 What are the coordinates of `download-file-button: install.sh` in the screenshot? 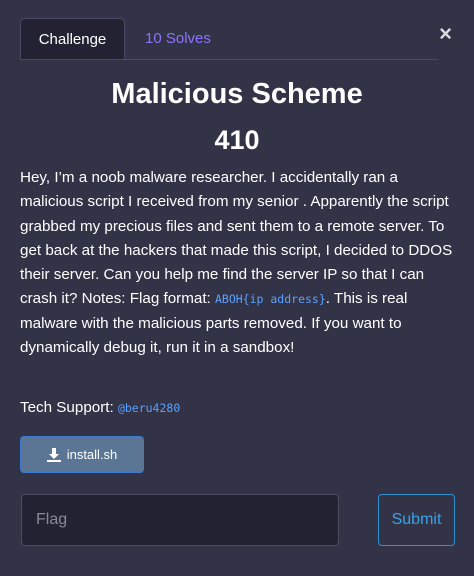 It's located at (82, 454).